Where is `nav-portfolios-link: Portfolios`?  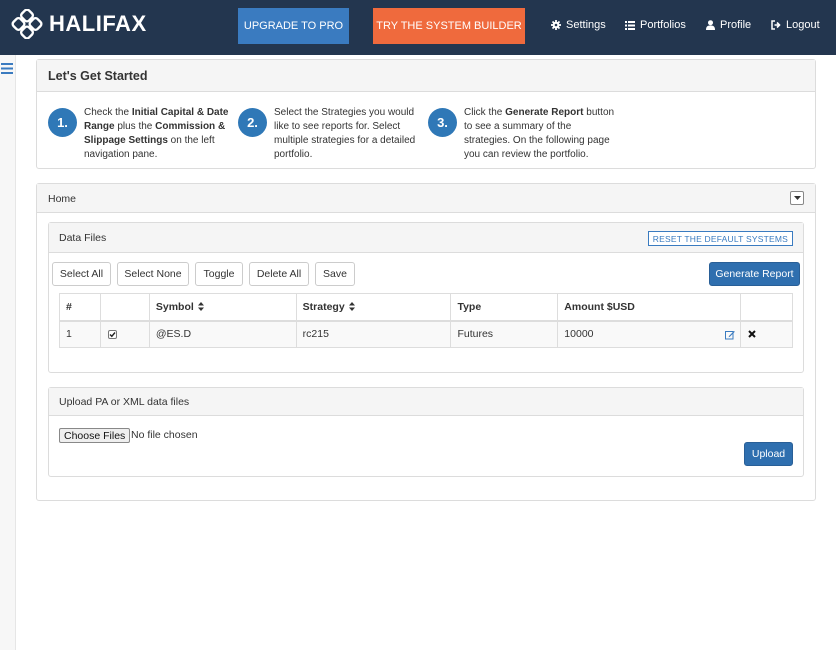 nav-portfolios-link: Portfolios is located at coordinates (655, 25).